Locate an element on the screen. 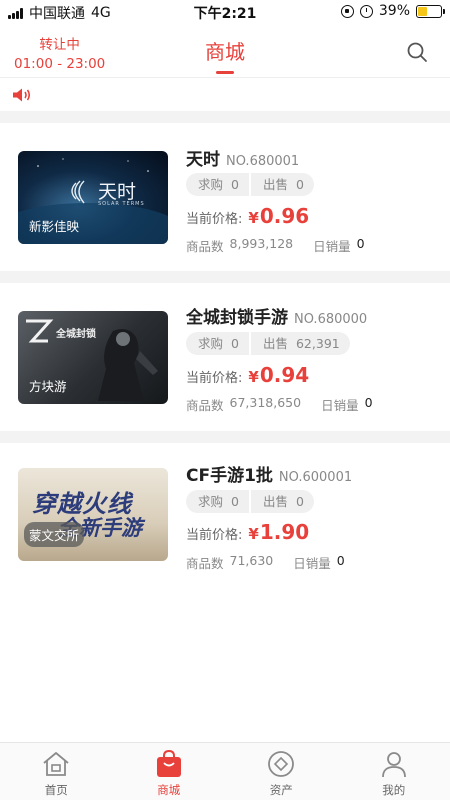 This screenshot has width=450, height=800. tab-assets: 资产 is located at coordinates (281, 771).